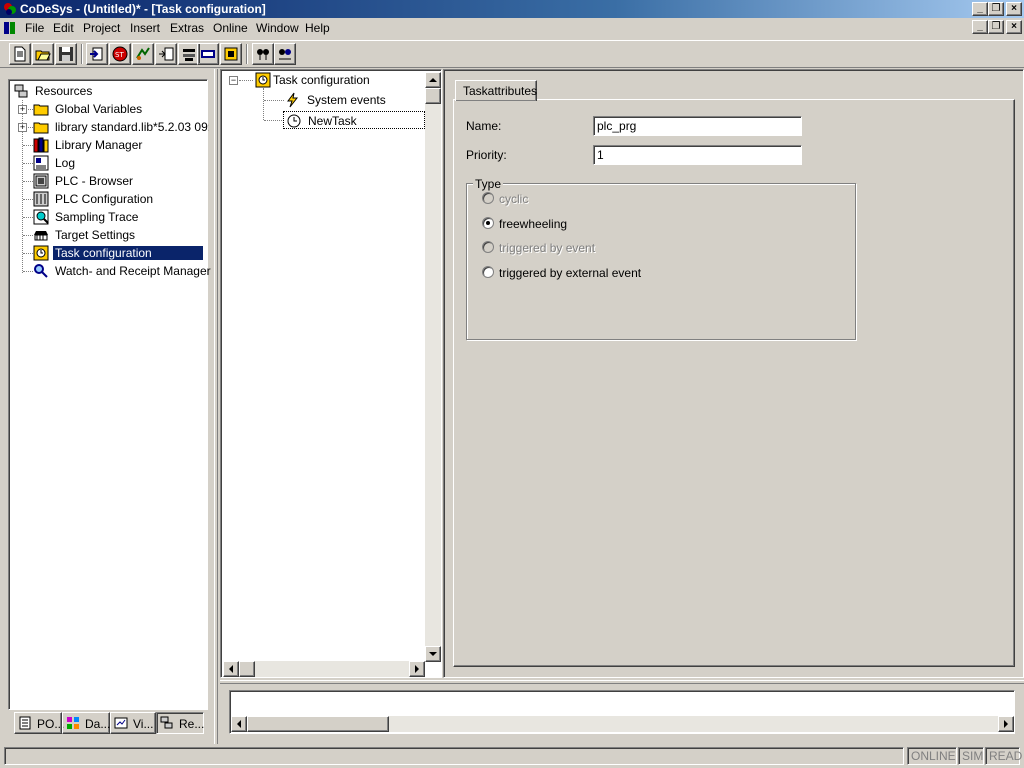  What do you see at coordinates (22, 127) in the screenshot?
I see `expand-library-standard: +` at bounding box center [22, 127].